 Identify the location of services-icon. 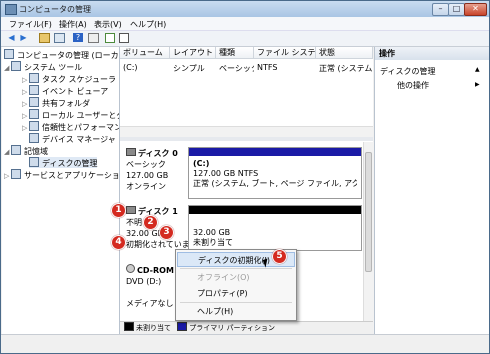
(16, 174).